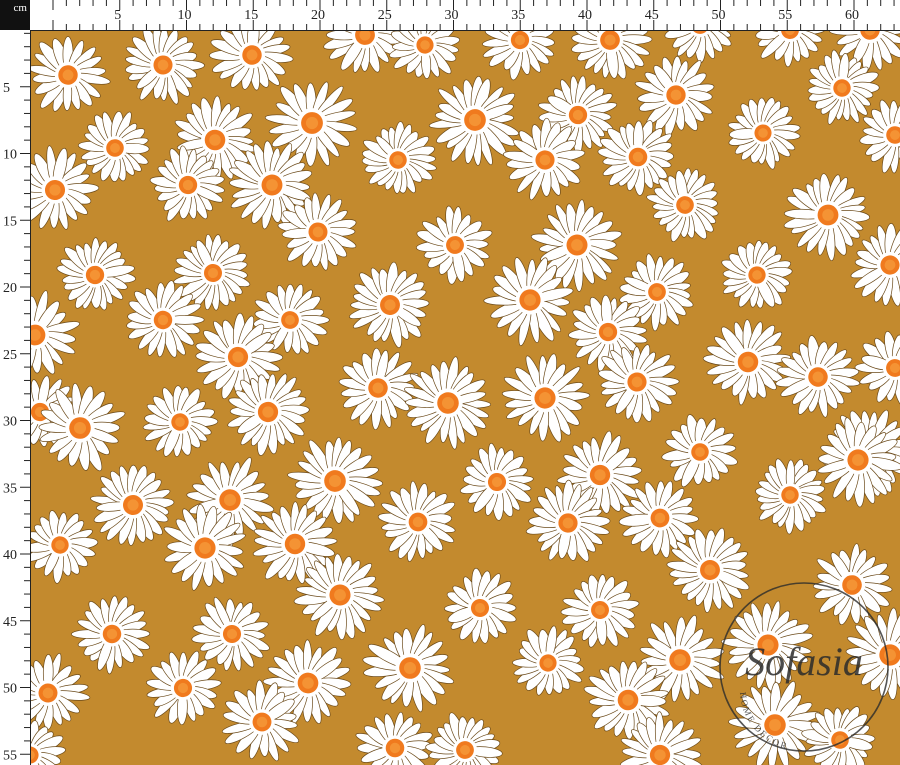 Image resolution: width=900 pixels, height=765 pixels. What do you see at coordinates (518, 15) in the screenshot?
I see `top-ruler-label: 35` at bounding box center [518, 15].